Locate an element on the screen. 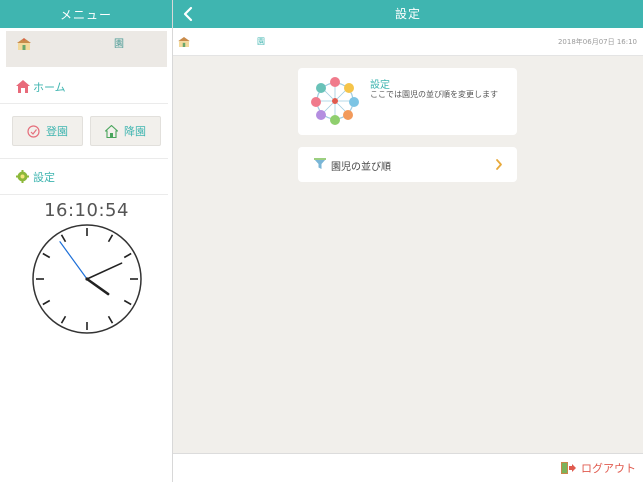  school-name: 園 is located at coordinates (119, 44).